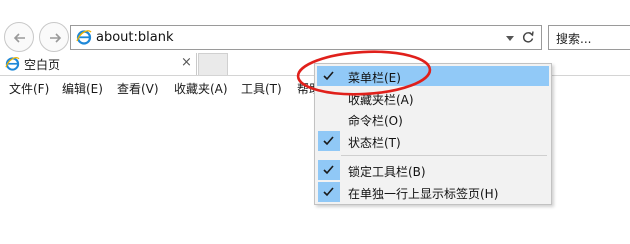 The width and height of the screenshot is (630, 244). I want to click on address-bar: about:blank, so click(306, 37).